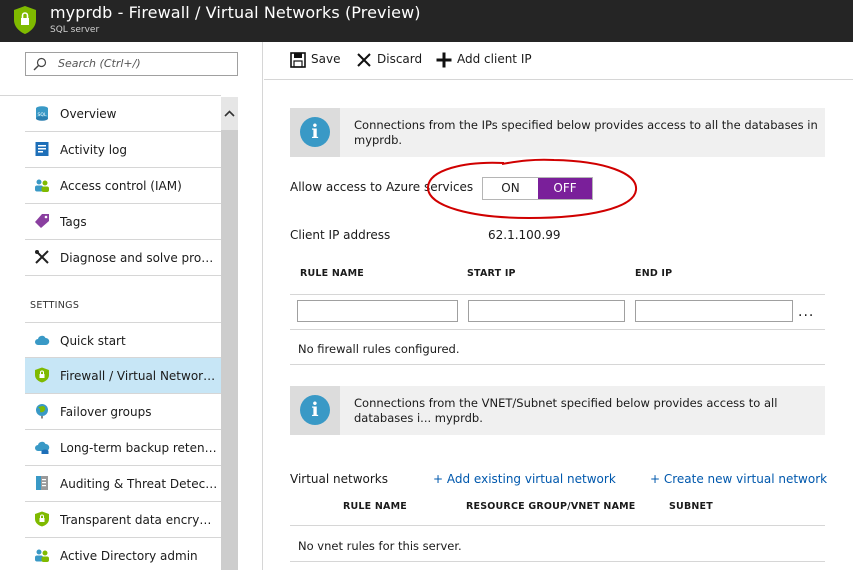 The height and width of the screenshot is (574, 853). I want to click on client-ip-value: 62.1.100.99, so click(524, 235).